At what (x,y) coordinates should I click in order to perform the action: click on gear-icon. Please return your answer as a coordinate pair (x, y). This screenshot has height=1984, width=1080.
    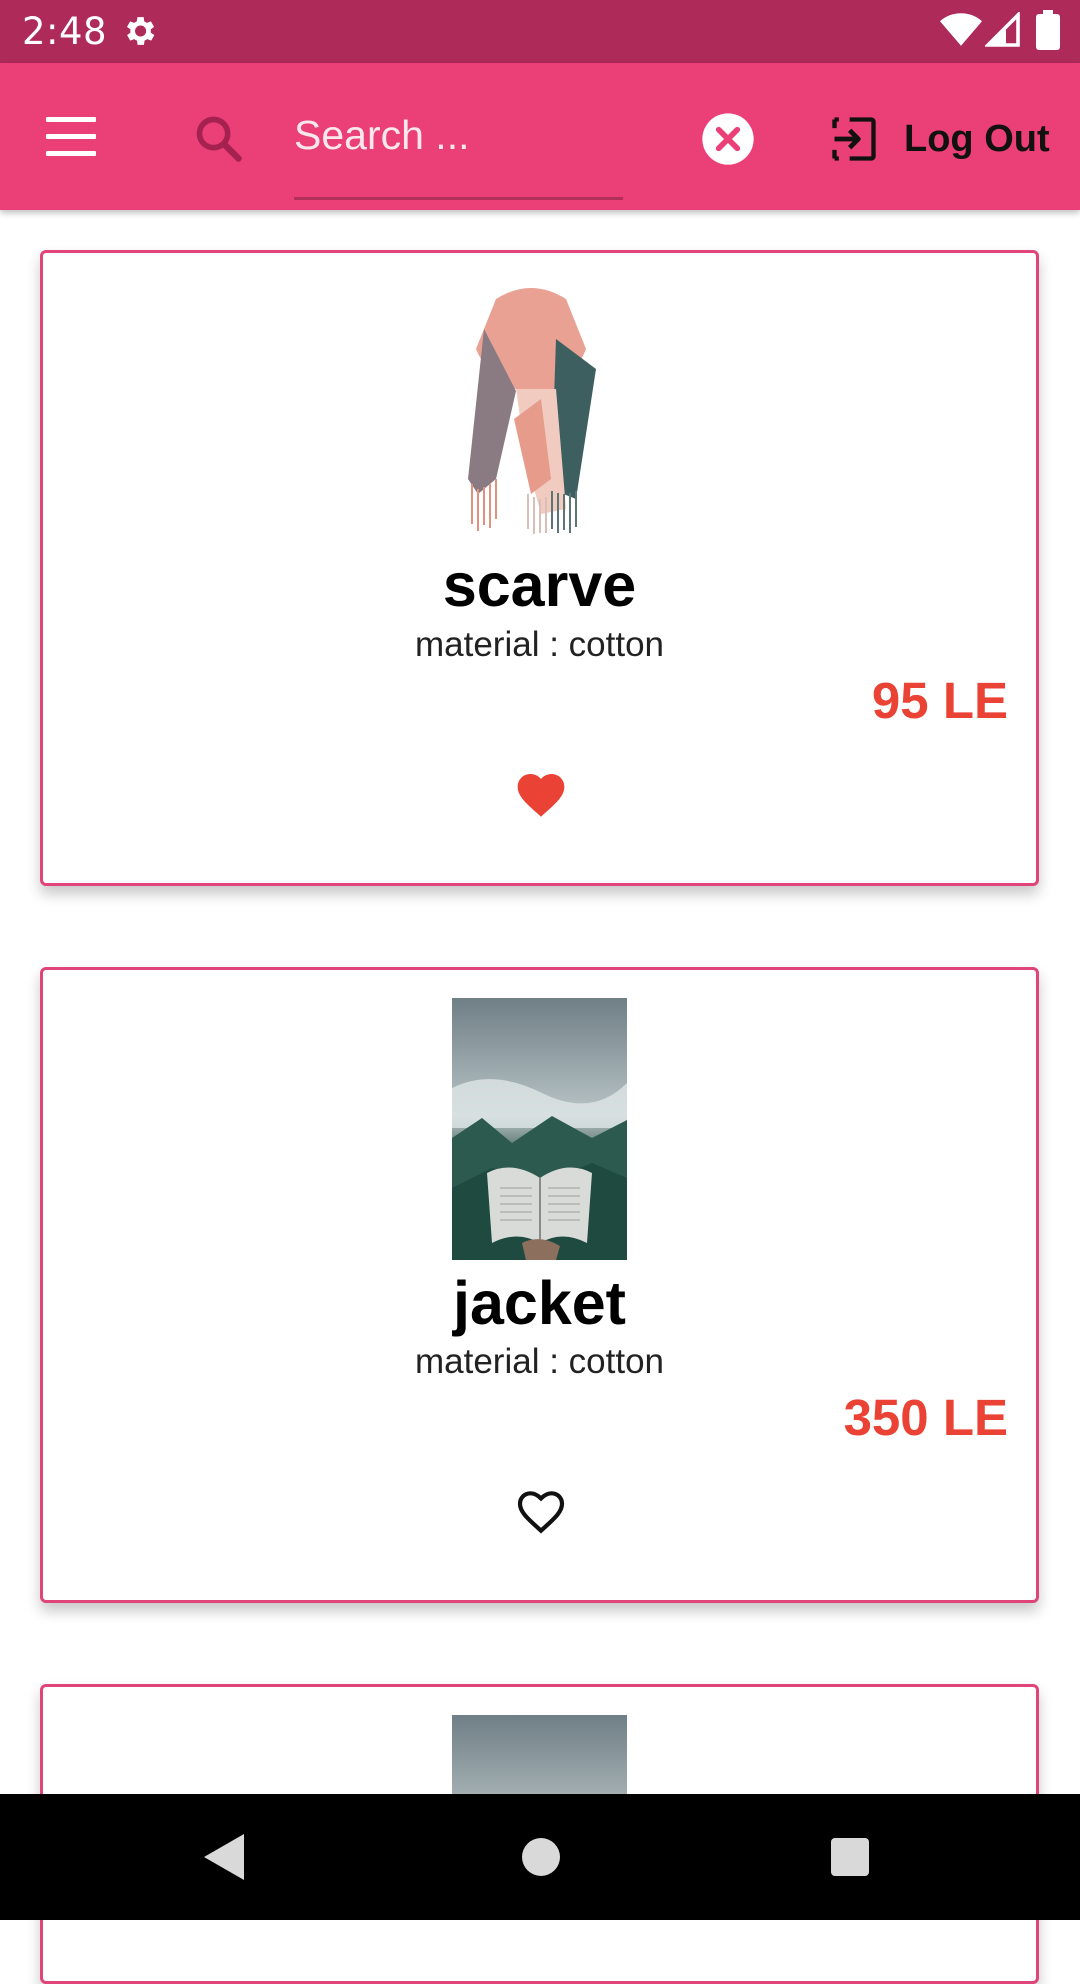
    Looking at the image, I should click on (140, 31).